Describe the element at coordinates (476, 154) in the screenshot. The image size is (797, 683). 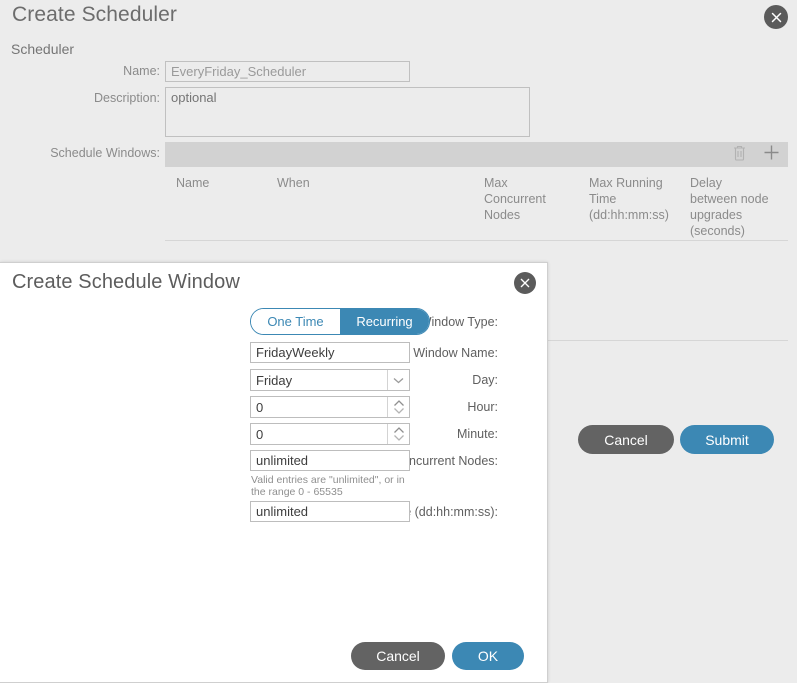
I see `schedule-windows-toolbar` at that location.